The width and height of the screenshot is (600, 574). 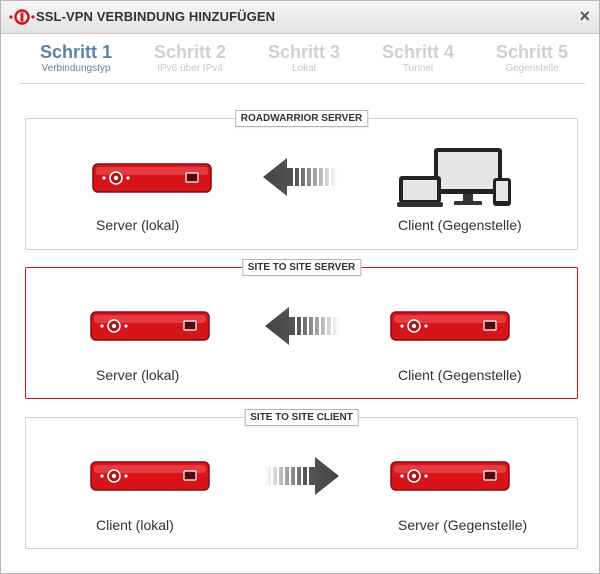 I want to click on step-4: Schritt 4 Tunnel, so click(x=418, y=58).